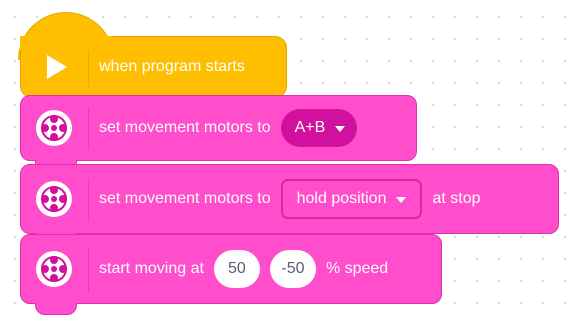 The image size is (572, 322). I want to click on block-connector-notch, so click(56, 309).